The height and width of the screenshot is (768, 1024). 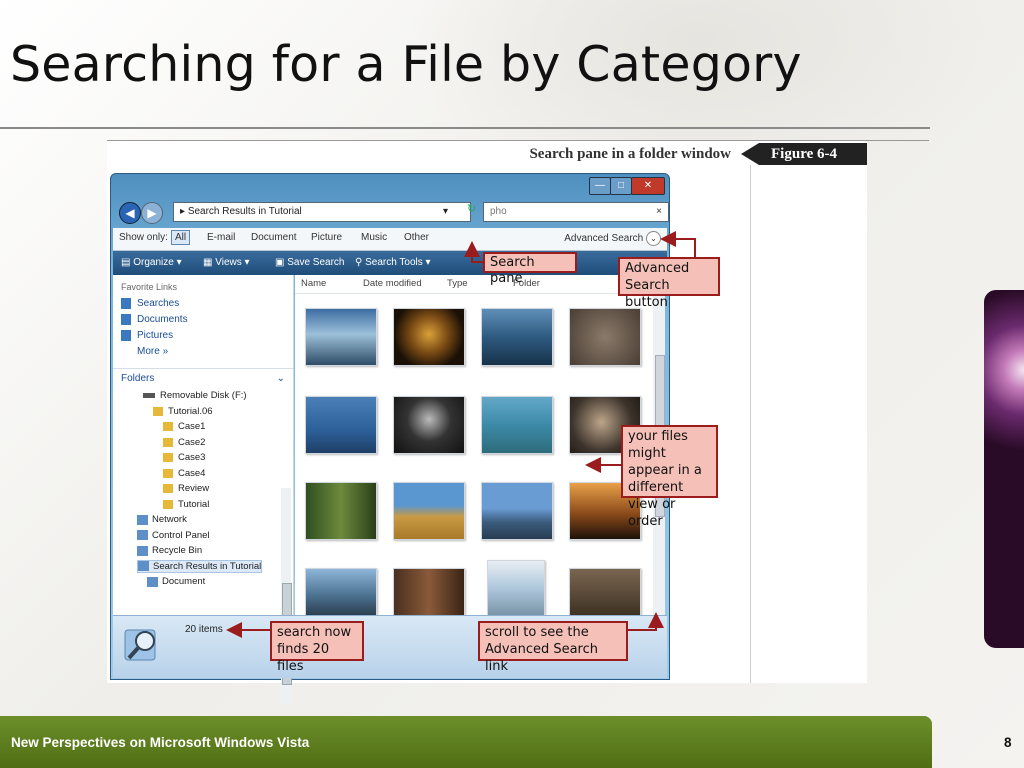 What do you see at coordinates (181, 237) in the screenshot?
I see `filter-all: All` at bounding box center [181, 237].